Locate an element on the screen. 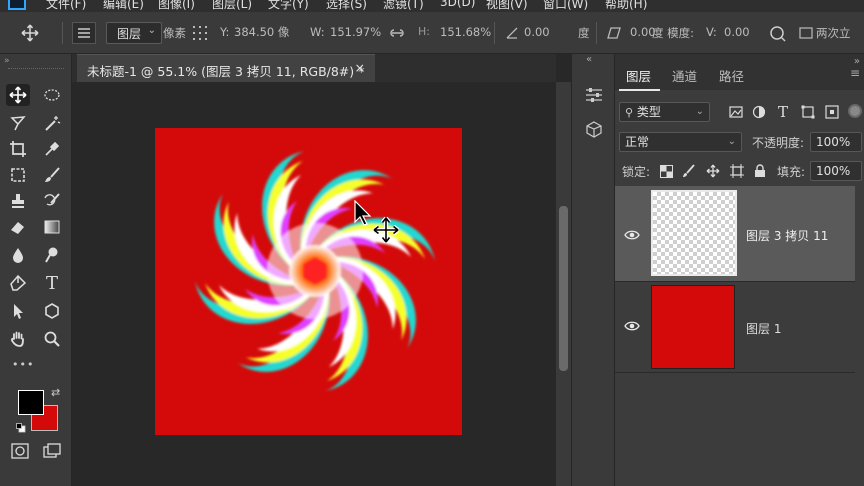  tab-layers: 图层 is located at coordinates (638, 75).